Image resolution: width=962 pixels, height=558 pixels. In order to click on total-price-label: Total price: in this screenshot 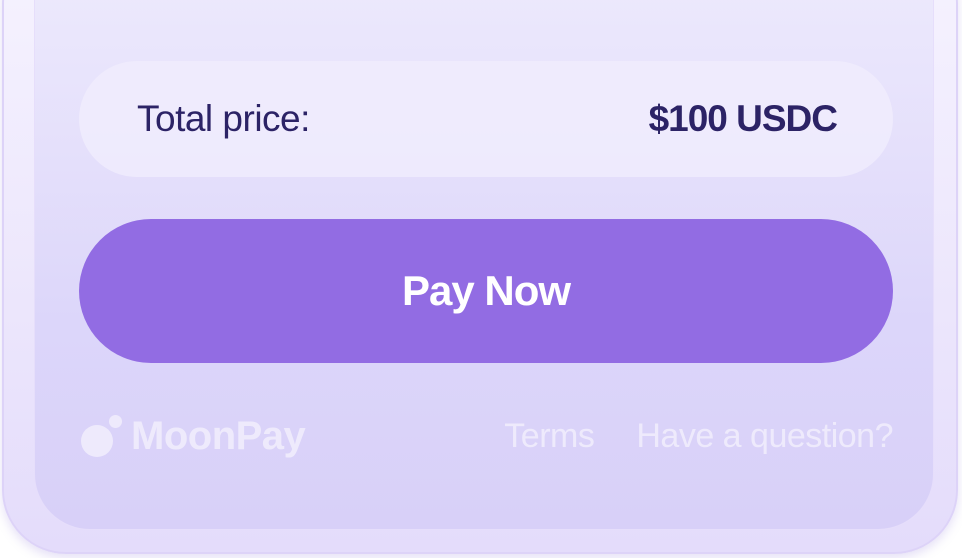, I will do `click(223, 118)`.